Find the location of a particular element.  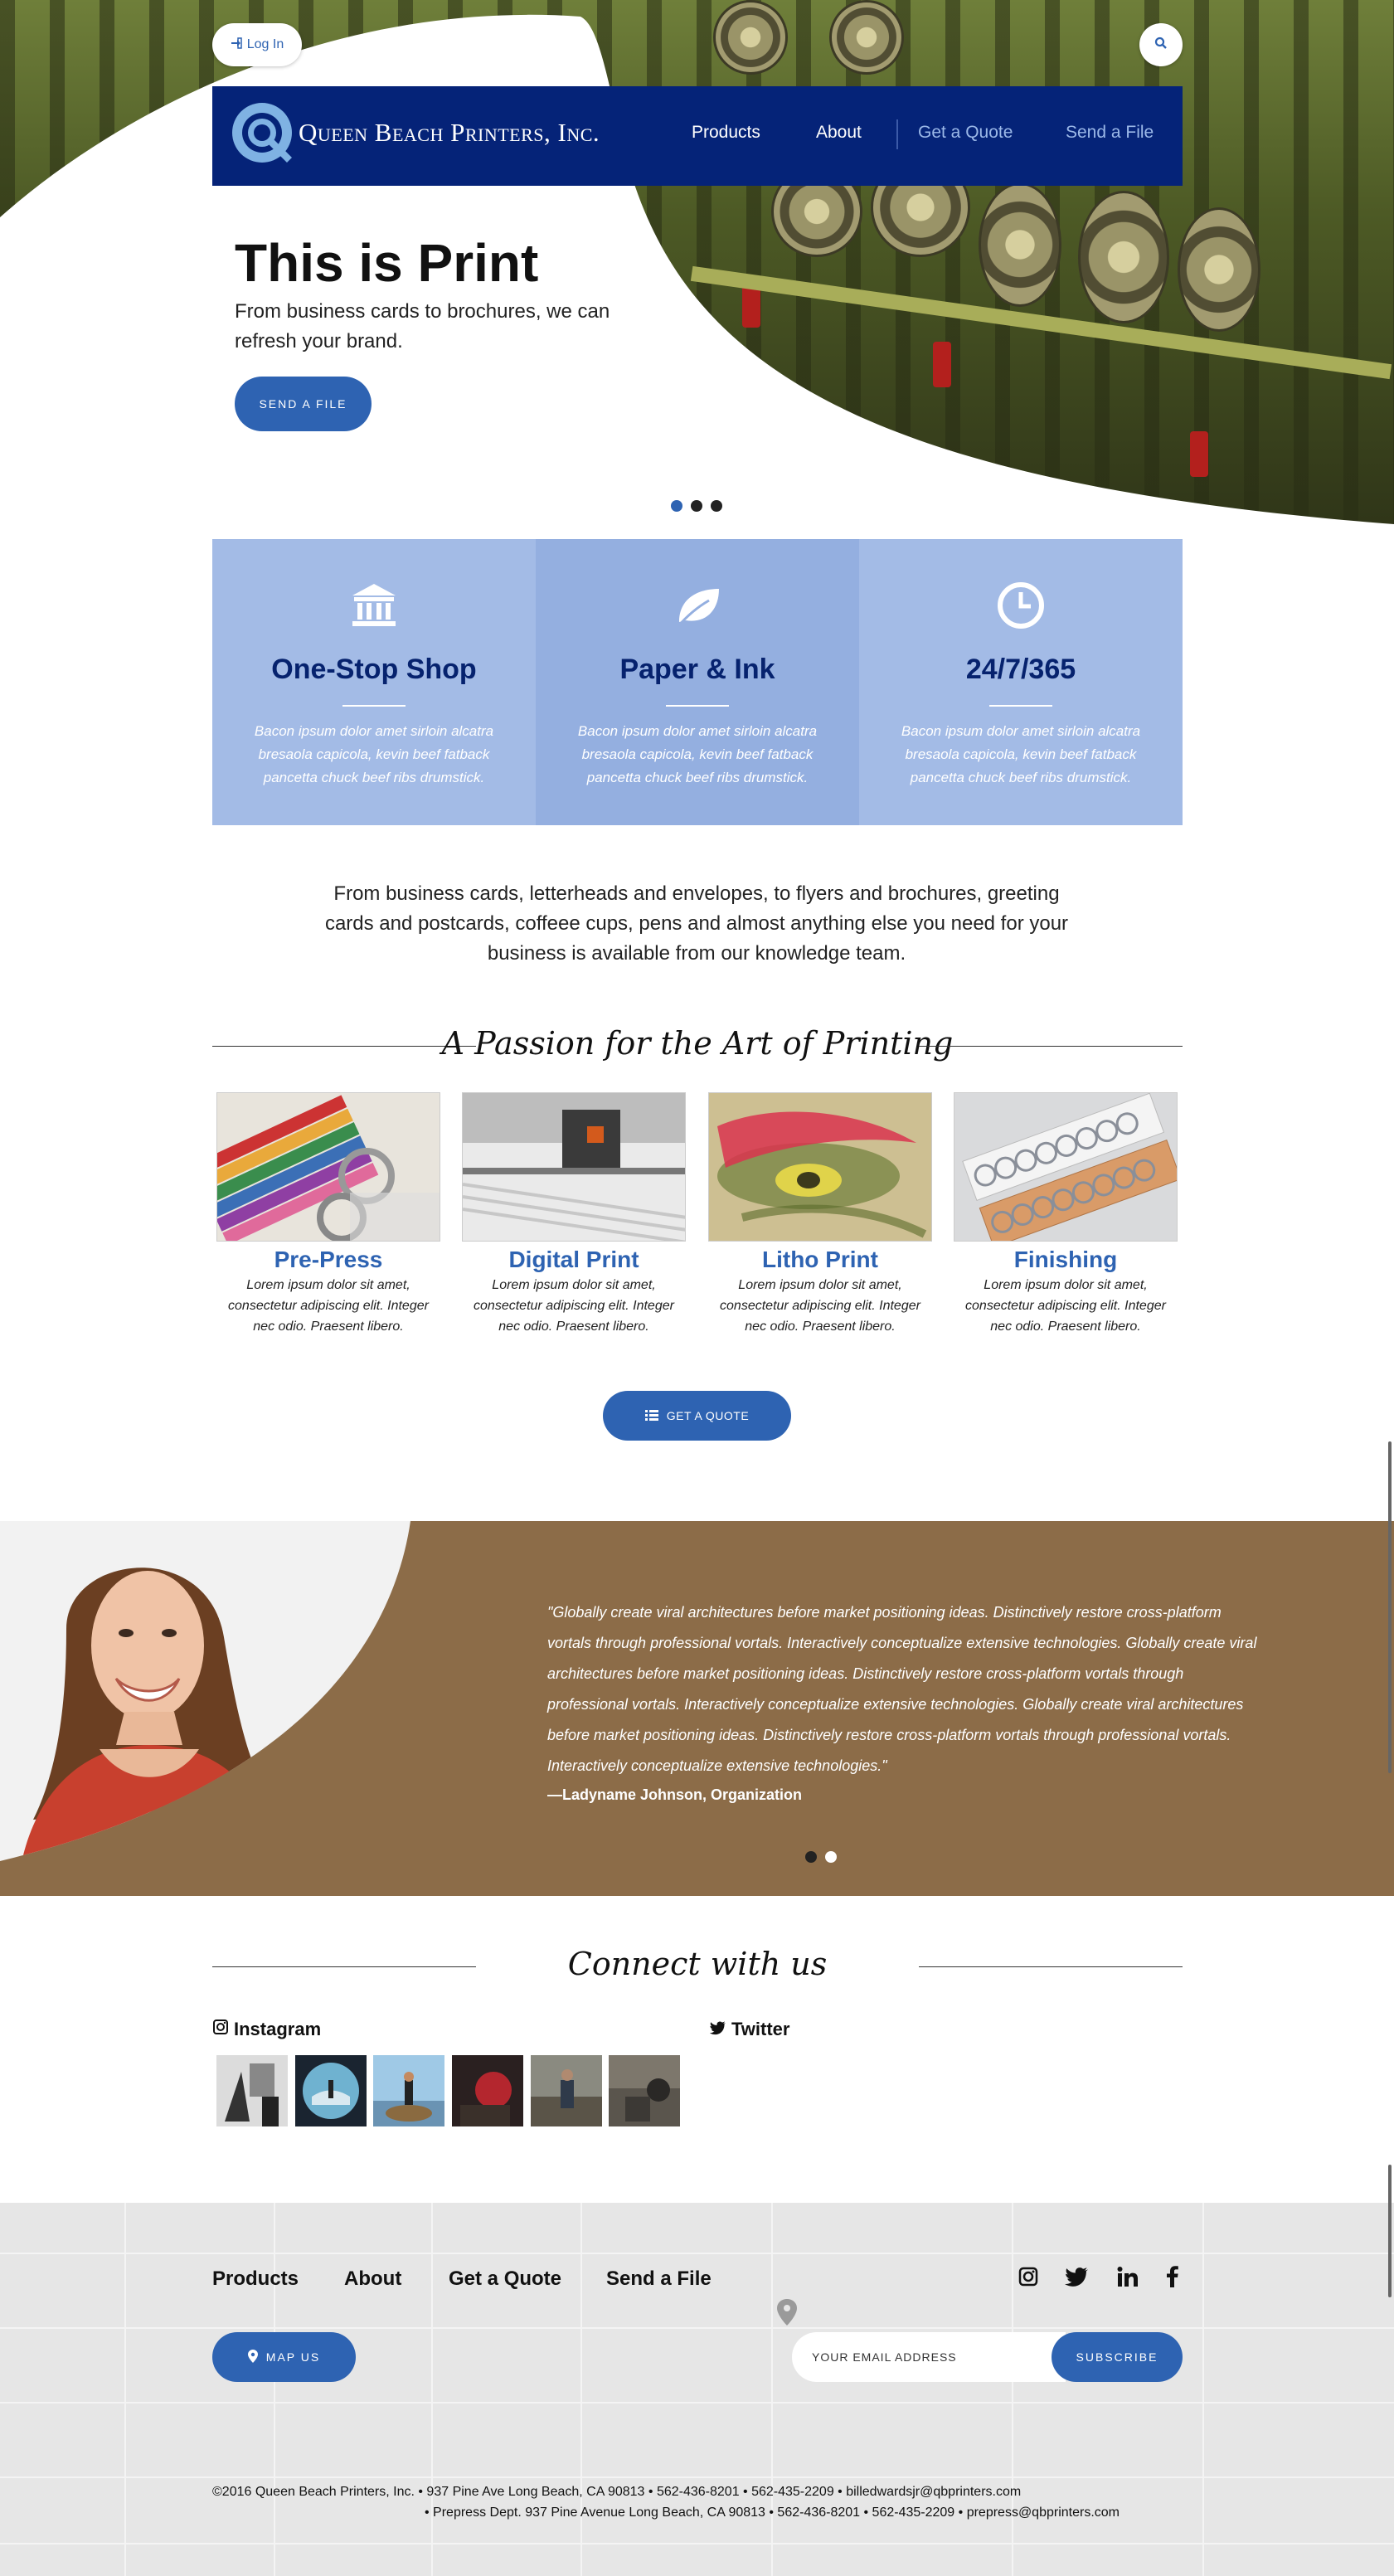

nav-get-a-quote: Get a Quote is located at coordinates (965, 133).